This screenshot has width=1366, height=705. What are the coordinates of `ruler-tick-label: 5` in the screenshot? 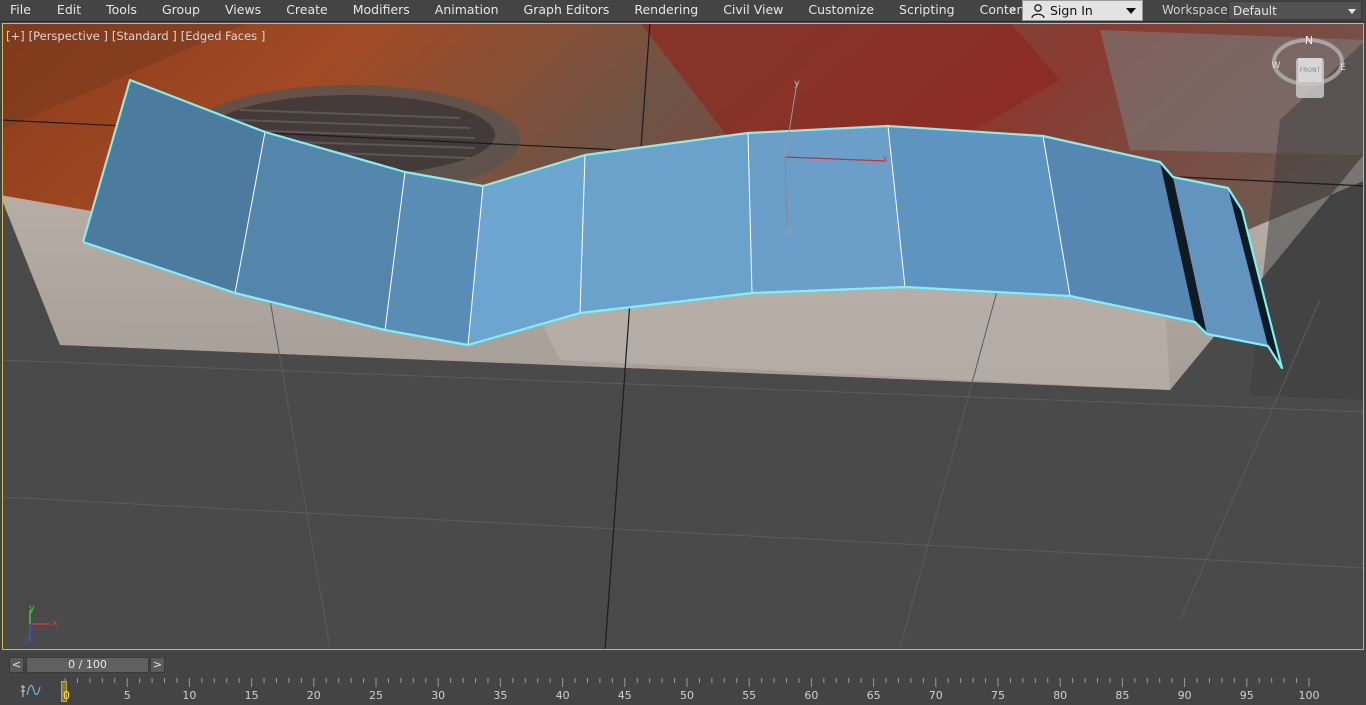 It's located at (127, 695).